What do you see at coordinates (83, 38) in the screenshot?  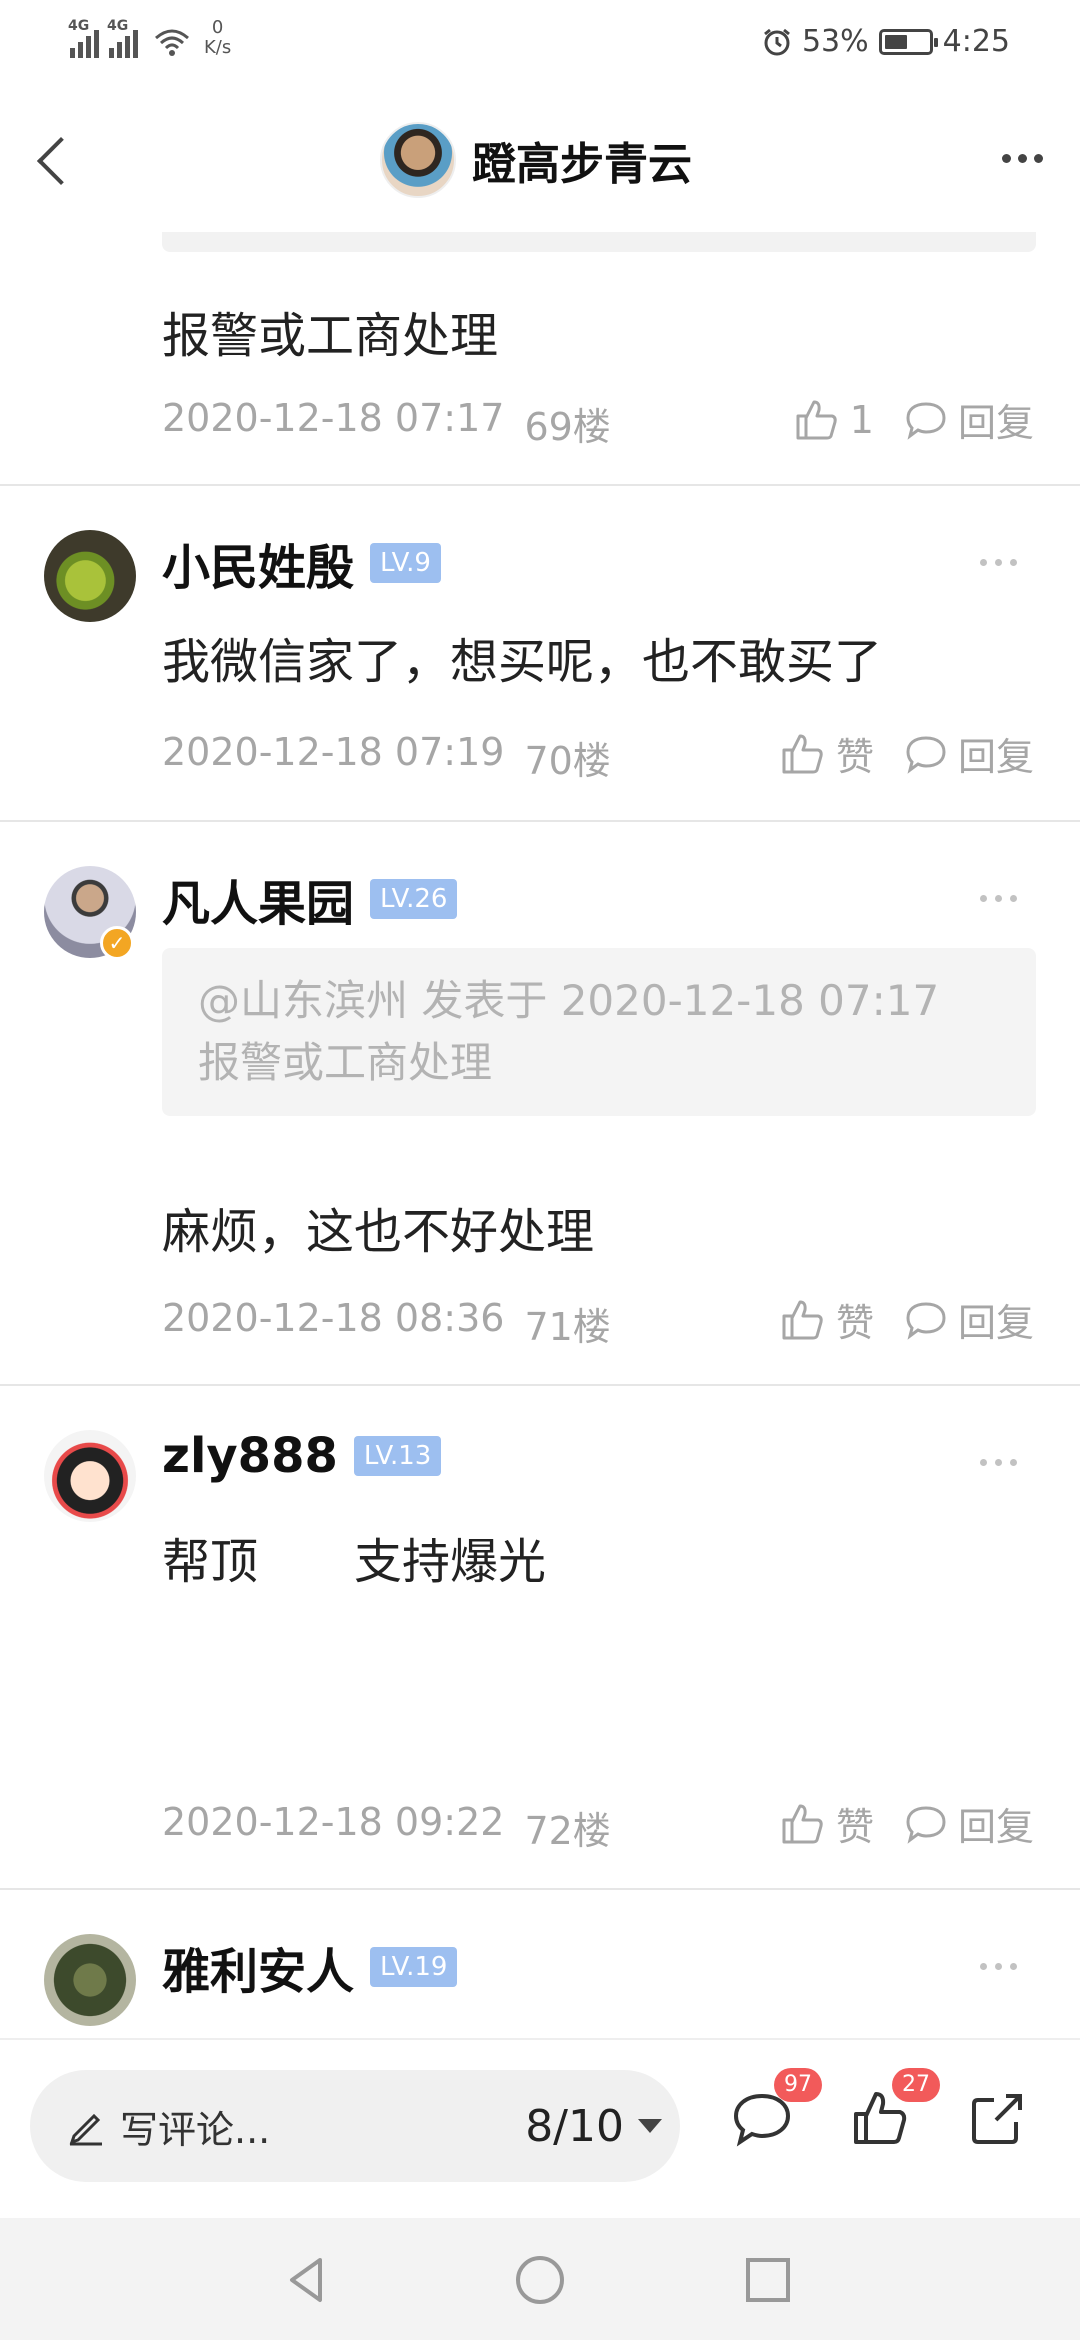 I see `signal-icon: 4G` at bounding box center [83, 38].